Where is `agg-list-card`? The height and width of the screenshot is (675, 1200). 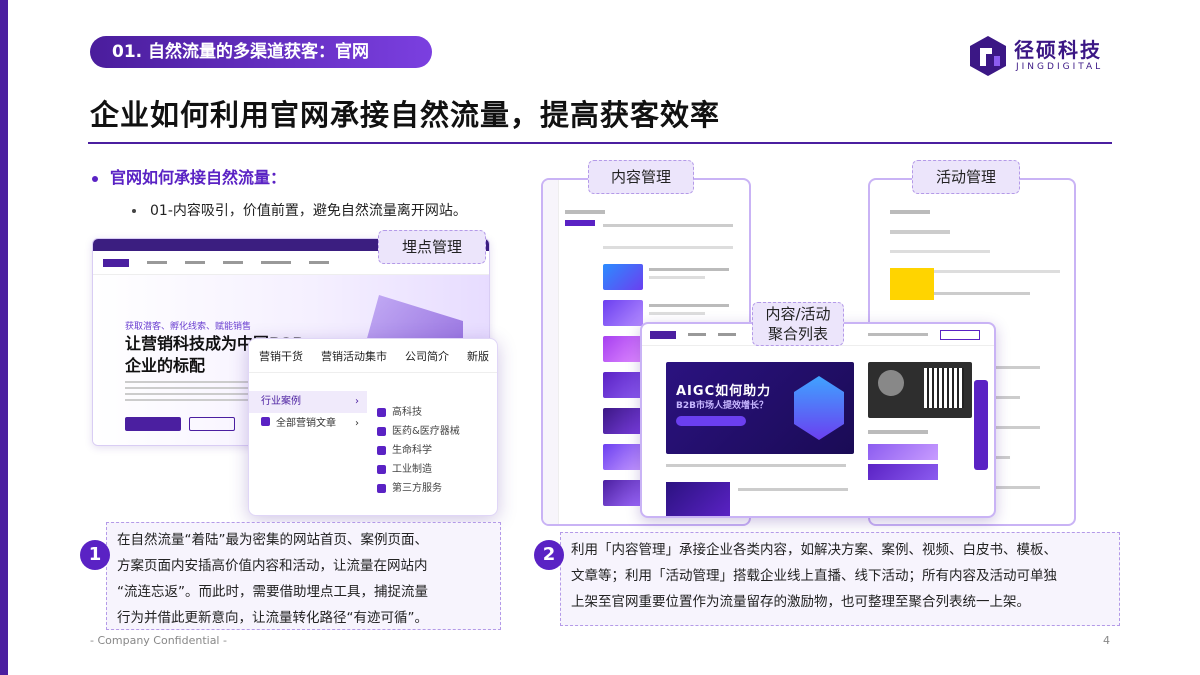
agg-list-card is located at coordinates (698, 499).